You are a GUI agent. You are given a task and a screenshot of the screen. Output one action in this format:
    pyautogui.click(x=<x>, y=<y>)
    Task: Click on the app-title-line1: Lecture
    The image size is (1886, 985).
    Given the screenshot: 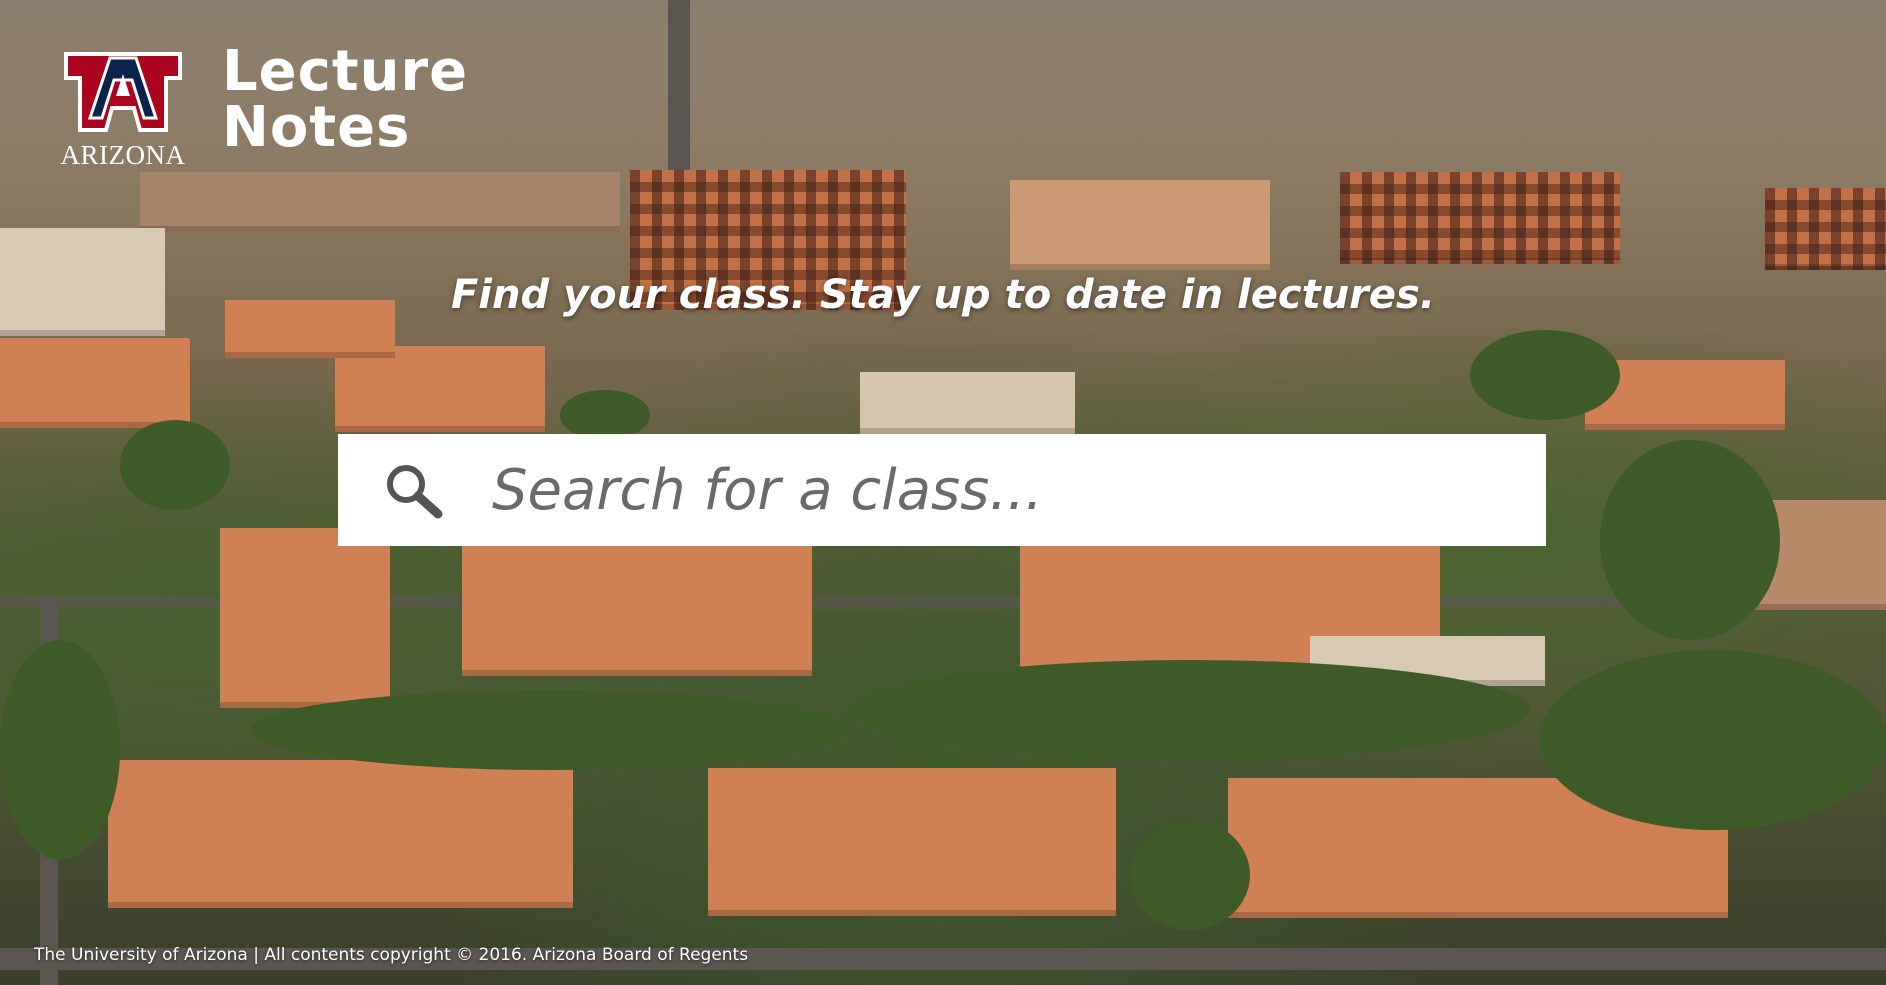 What is the action you would take?
    pyautogui.click(x=345, y=71)
    